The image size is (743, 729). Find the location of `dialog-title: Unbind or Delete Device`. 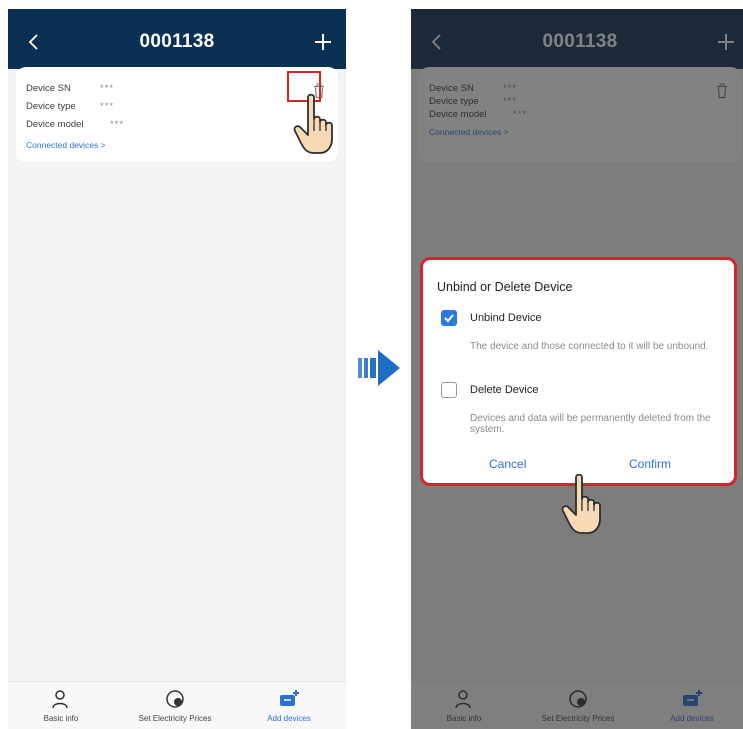

dialog-title: Unbind or Delete Device is located at coordinates (505, 287).